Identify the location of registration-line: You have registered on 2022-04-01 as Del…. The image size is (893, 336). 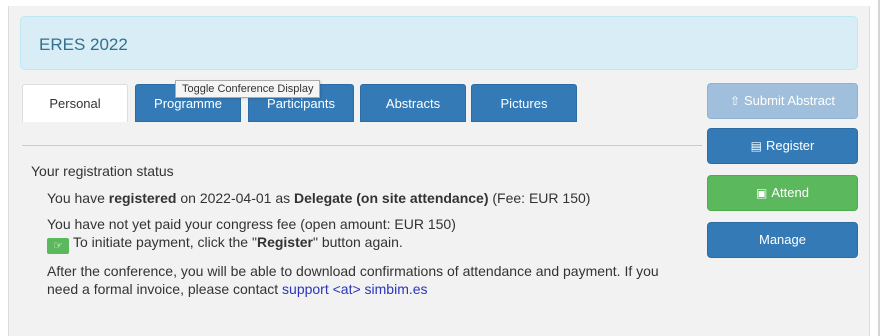
(369, 198).